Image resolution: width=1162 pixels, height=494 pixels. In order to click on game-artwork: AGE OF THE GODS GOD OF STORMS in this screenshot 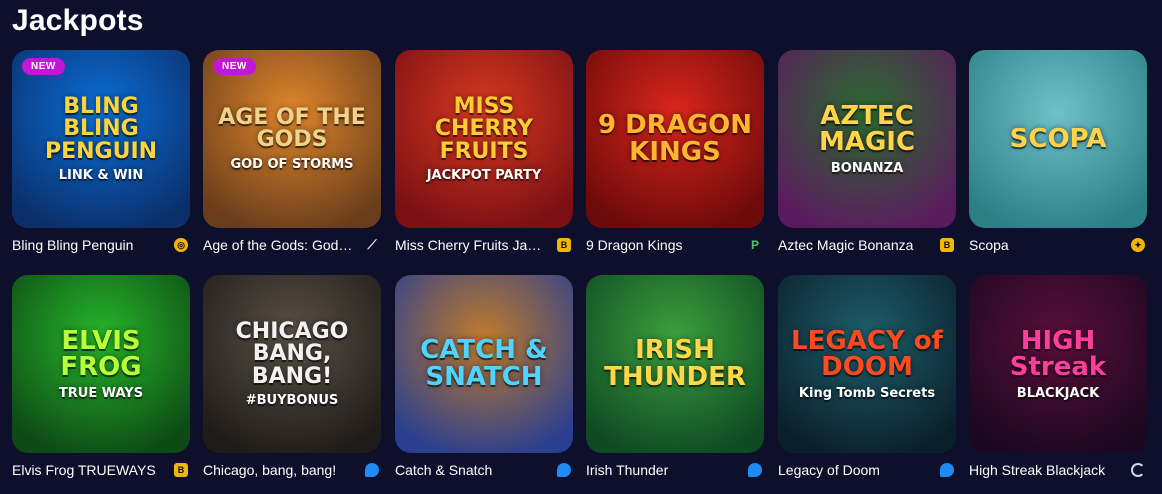, I will do `click(292, 139)`.